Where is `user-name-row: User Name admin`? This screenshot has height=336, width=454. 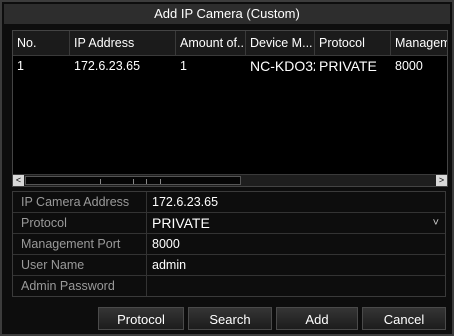
user-name-row: User Name admin is located at coordinates (229, 265).